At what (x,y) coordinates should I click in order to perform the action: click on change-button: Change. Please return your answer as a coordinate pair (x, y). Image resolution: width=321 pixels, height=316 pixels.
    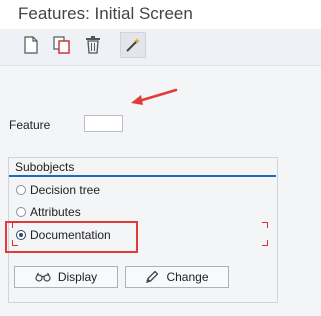
    Looking at the image, I should click on (177, 277).